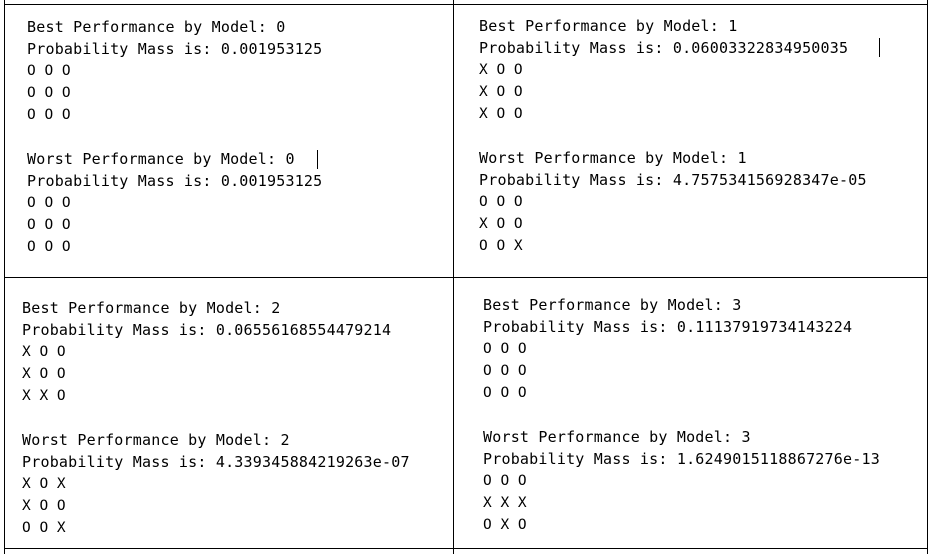 The image size is (932, 554). Describe the element at coordinates (44, 484) in the screenshot. I see `board-row: X O X` at that location.